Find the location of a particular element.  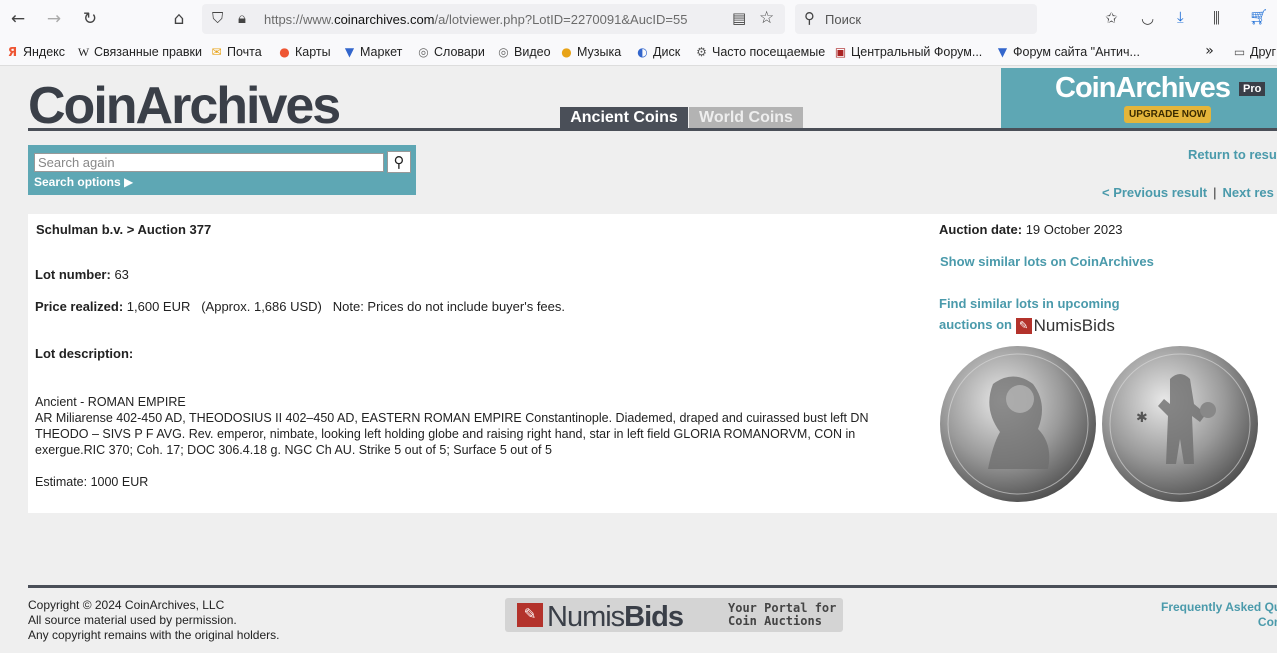

lock-icon: 🔒︎ is located at coordinates (242, 18).